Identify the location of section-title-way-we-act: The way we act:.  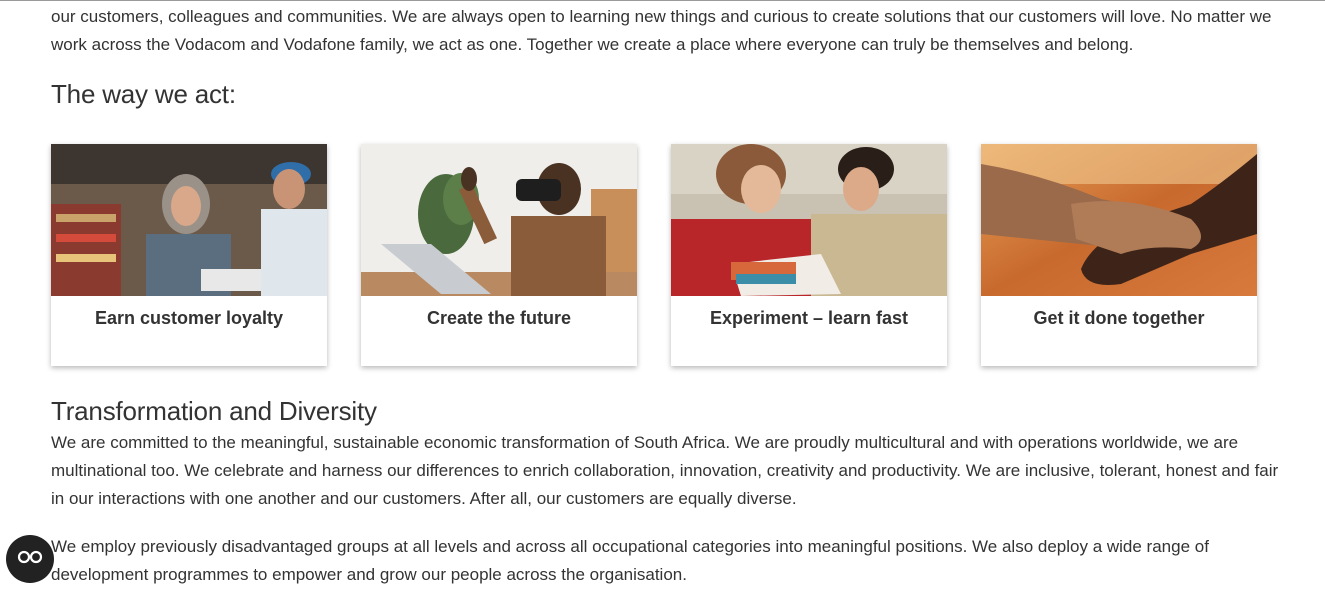
(143, 94).